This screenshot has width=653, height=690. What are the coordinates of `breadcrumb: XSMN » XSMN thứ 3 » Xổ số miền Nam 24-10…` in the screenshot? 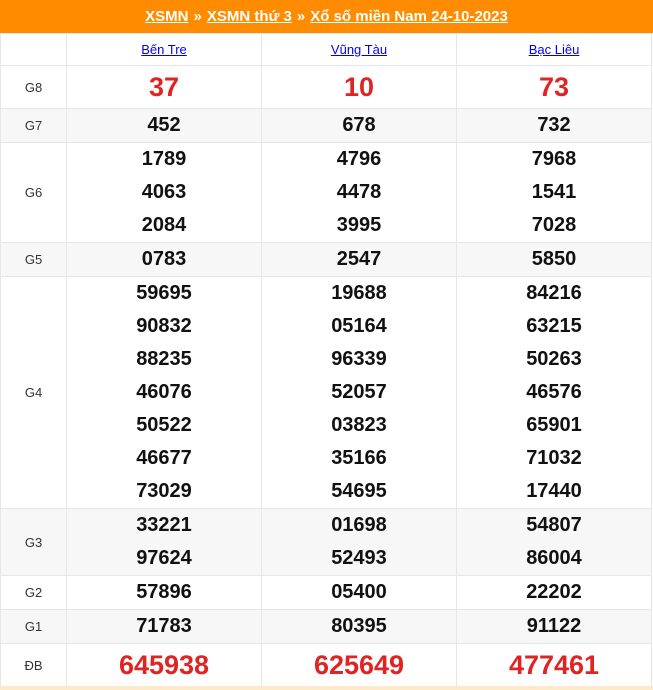 It's located at (326, 16).